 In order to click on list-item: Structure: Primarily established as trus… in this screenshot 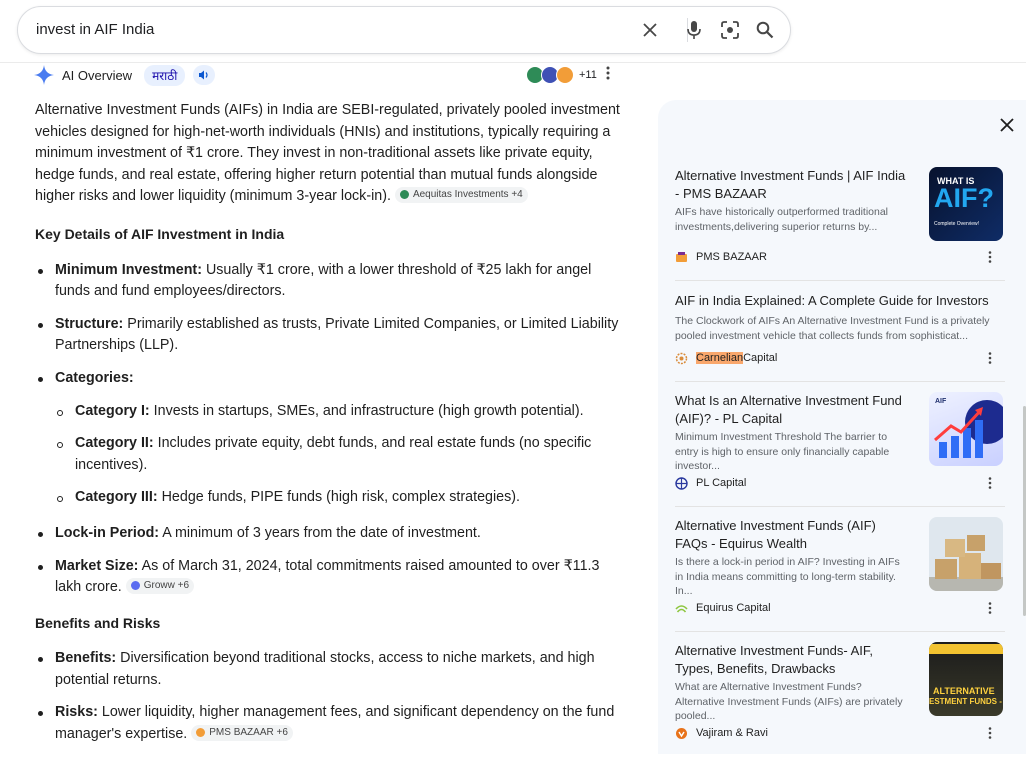, I will do `click(329, 335)`.